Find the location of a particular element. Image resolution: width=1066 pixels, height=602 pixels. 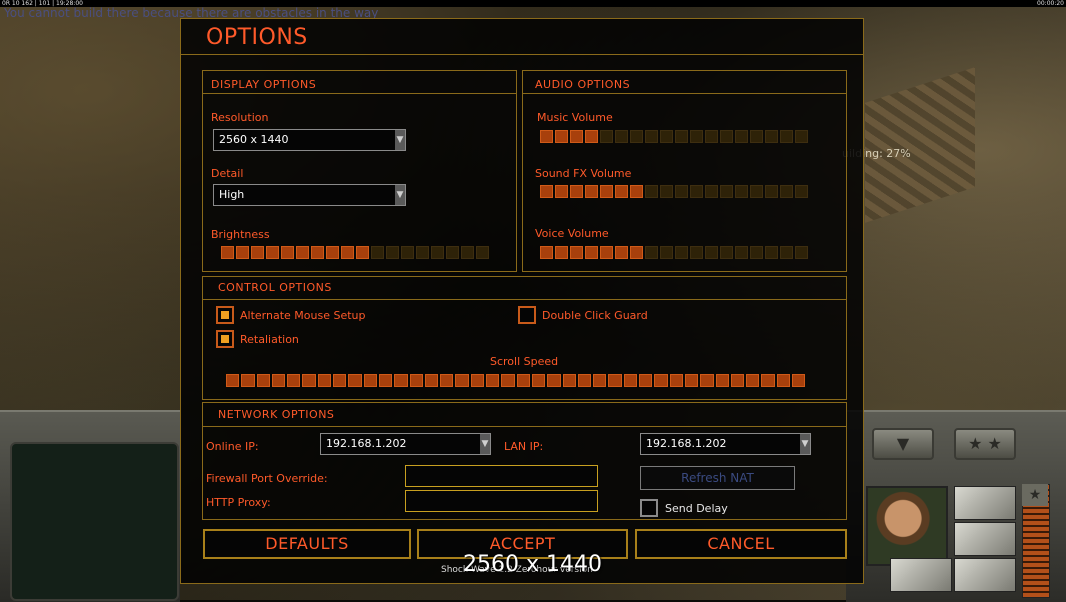

hud-general-button: ★ ★ is located at coordinates (985, 444).